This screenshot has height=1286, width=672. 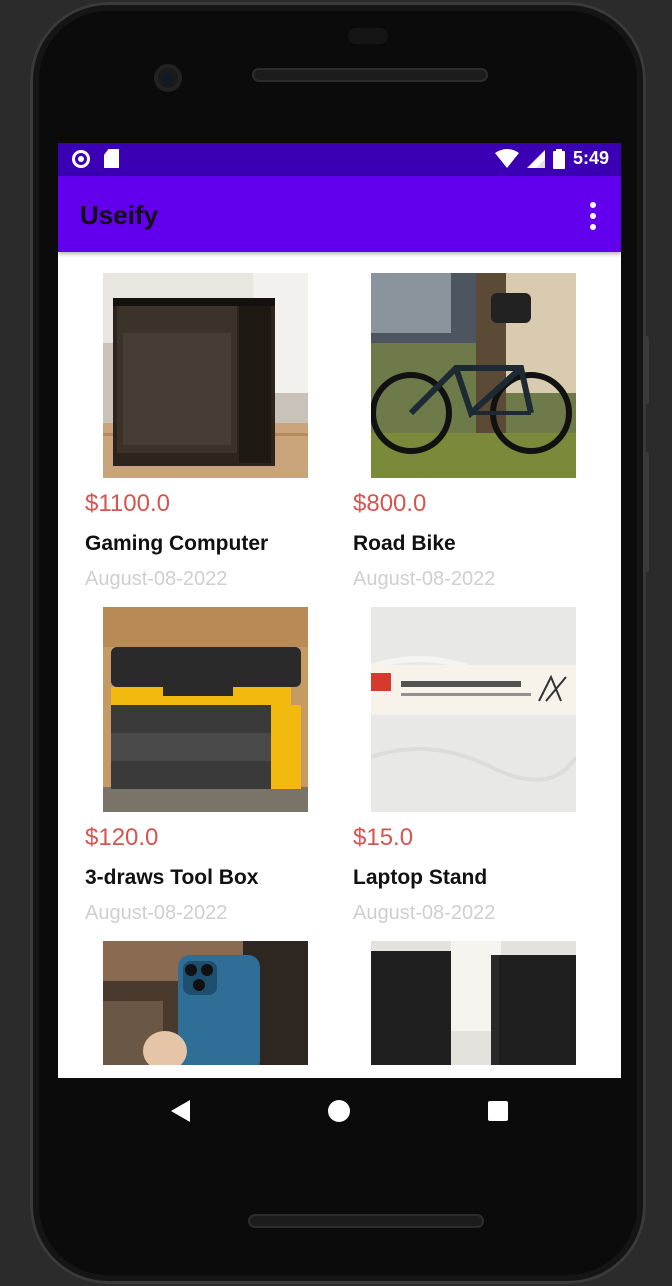 What do you see at coordinates (81, 158) in the screenshot?
I see `notification-circle-icon` at bounding box center [81, 158].